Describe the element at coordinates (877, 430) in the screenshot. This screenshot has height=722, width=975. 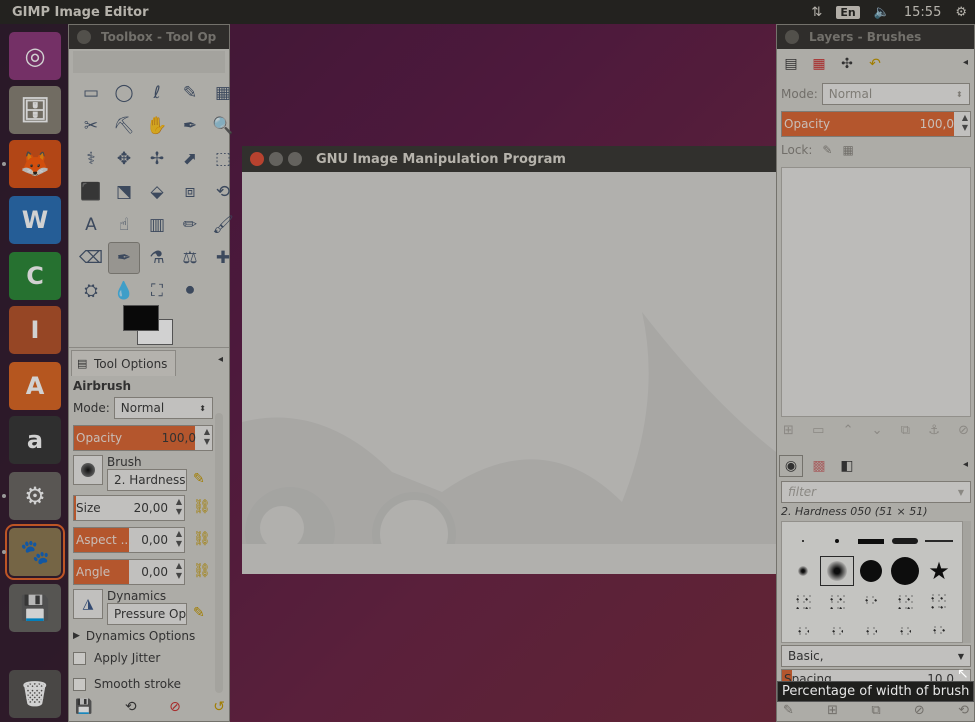
I see `lower-layer-icon: ⌄` at that location.